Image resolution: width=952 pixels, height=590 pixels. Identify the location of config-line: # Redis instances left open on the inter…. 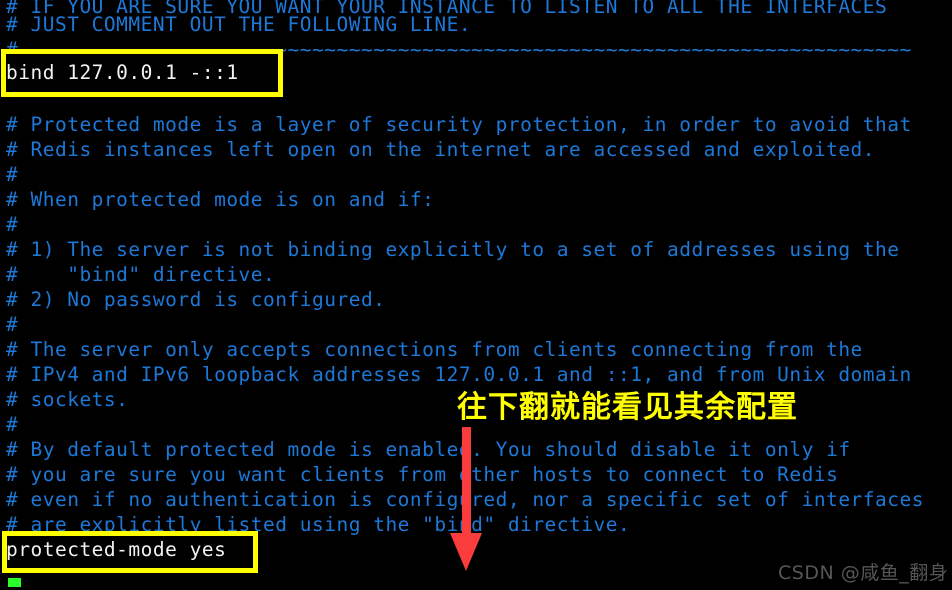
(441, 149).